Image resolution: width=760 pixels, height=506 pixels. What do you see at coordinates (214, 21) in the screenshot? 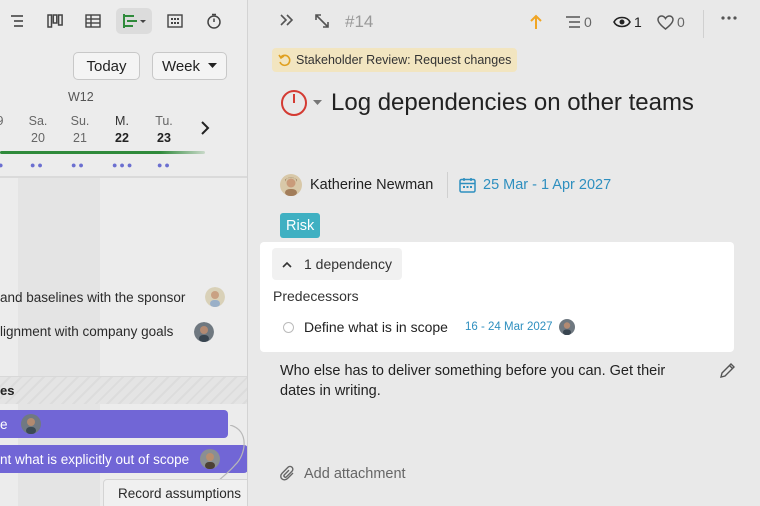
I see `timer-icon` at bounding box center [214, 21].